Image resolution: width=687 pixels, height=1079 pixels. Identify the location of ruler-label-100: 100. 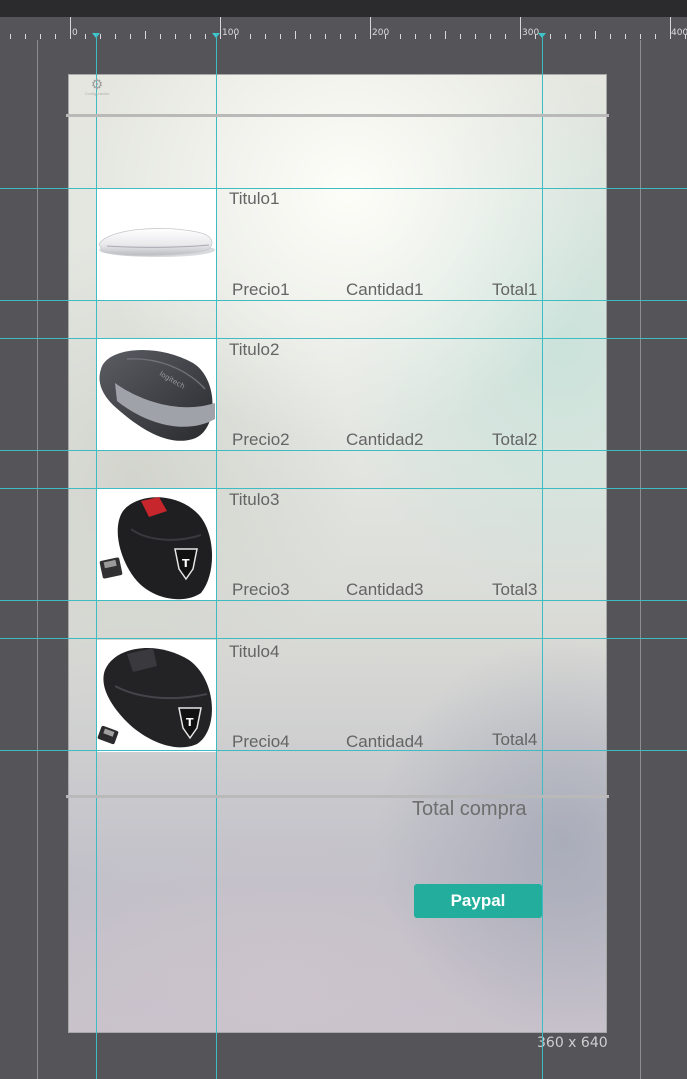
(231, 33).